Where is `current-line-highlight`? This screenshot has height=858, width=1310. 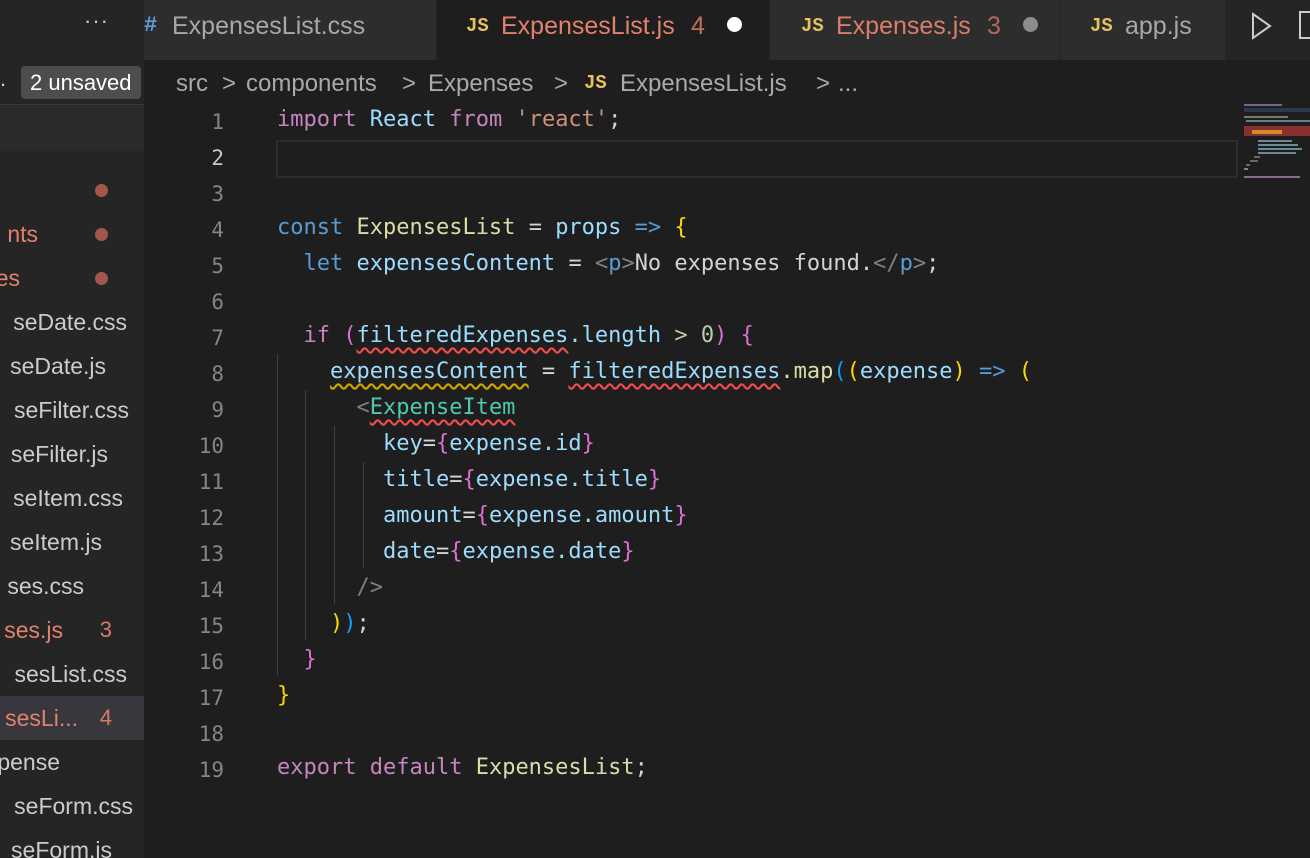
current-line-highlight is located at coordinates (757, 159).